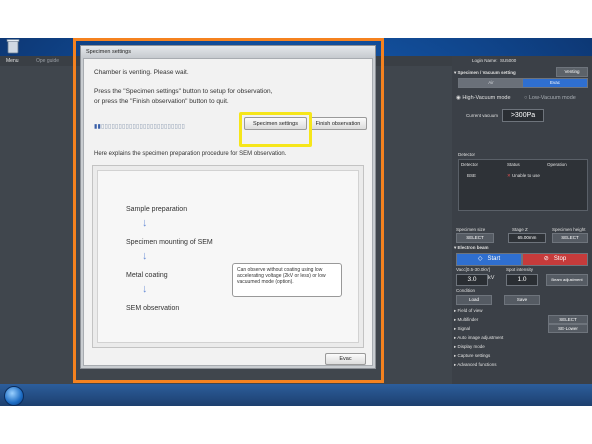  I want to click on ope-guide-button: Ope guide, so click(47, 61).